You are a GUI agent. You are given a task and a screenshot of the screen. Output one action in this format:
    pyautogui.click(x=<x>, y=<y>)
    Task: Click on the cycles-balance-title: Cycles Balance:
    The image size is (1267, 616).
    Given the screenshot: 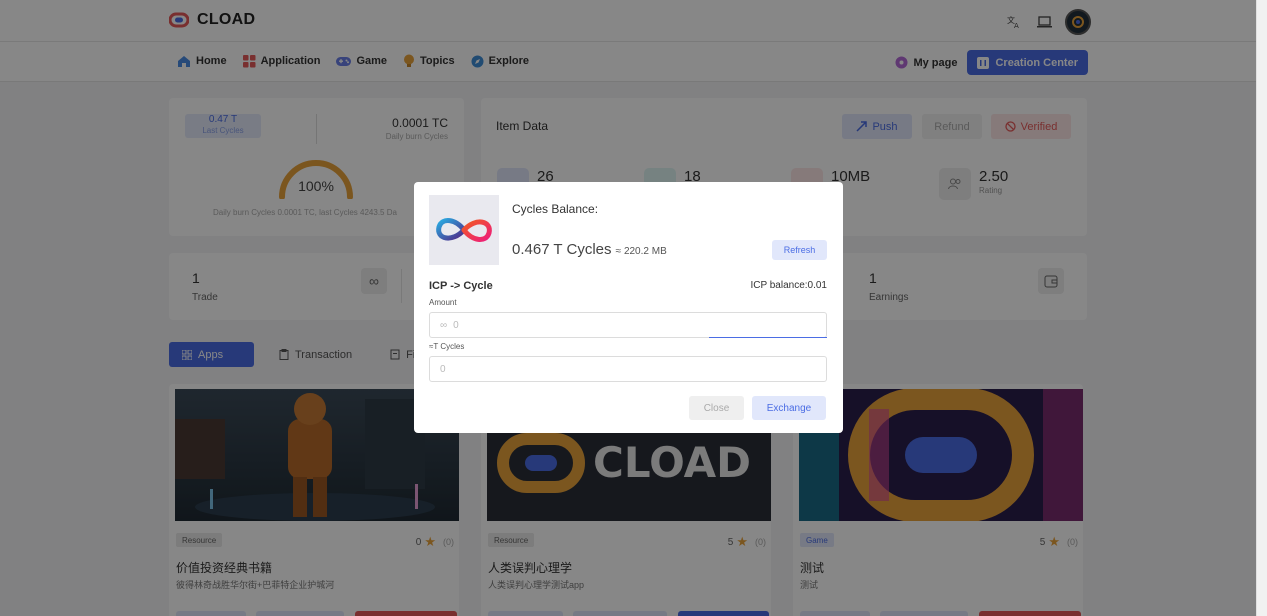 What is the action you would take?
    pyautogui.click(x=555, y=209)
    